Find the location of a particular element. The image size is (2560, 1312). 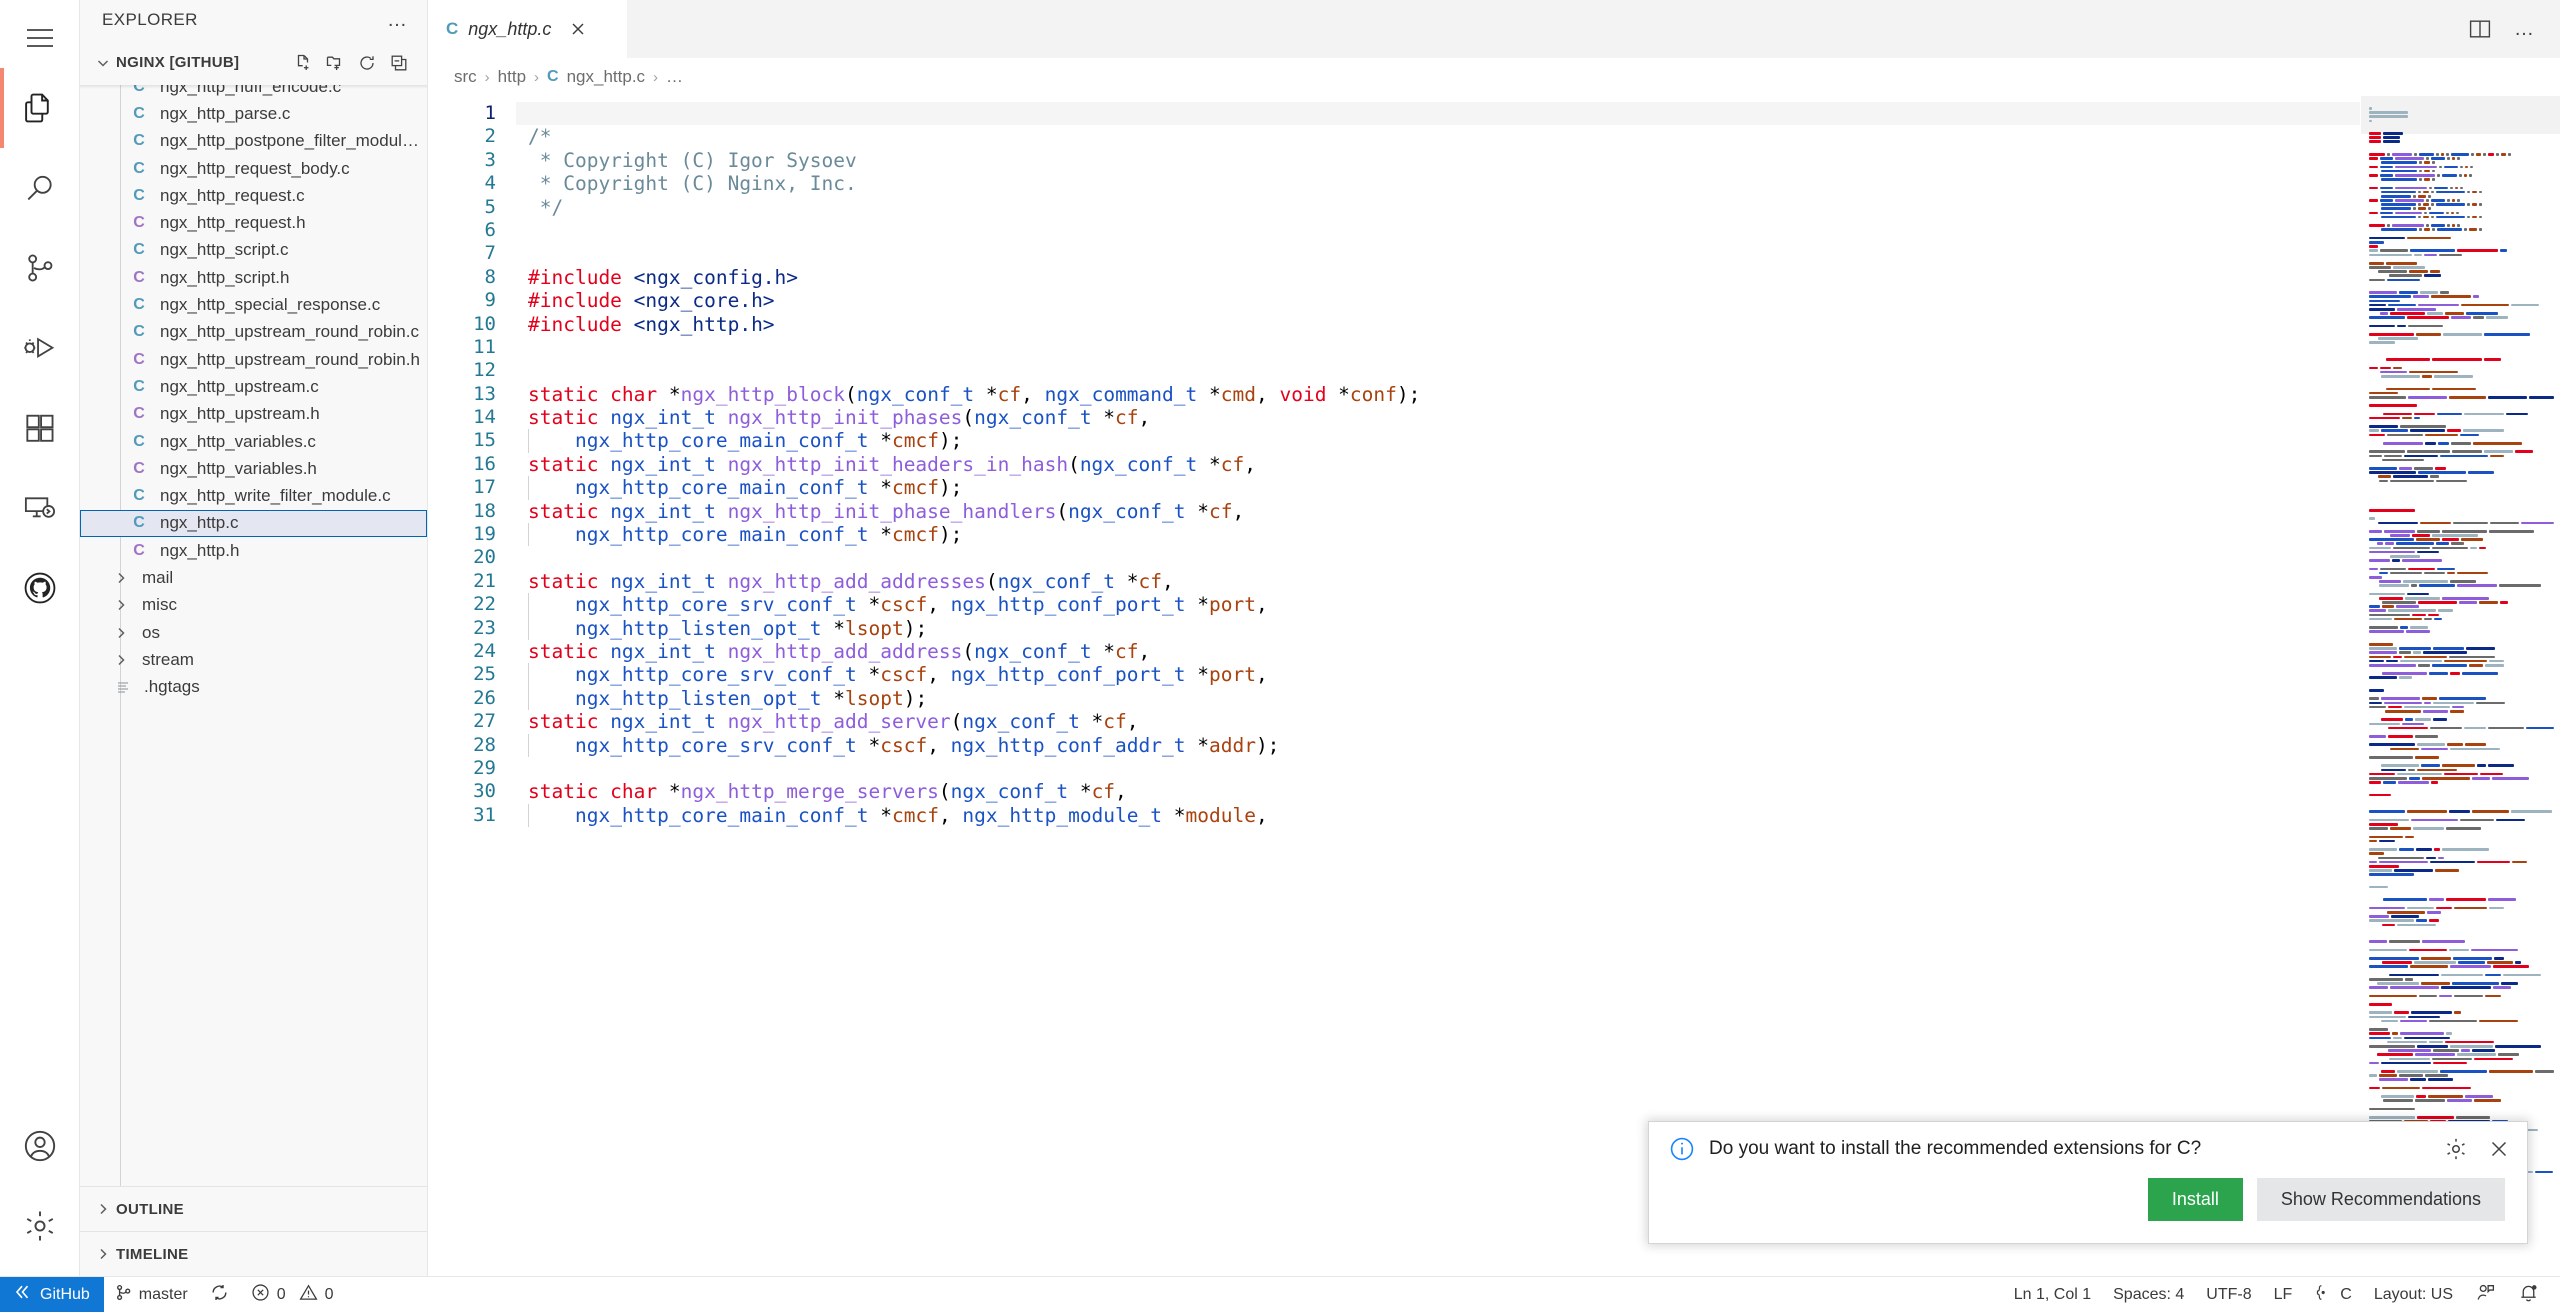

tree-row-file-ngx_http_script.c: Cngx_http_script.c is located at coordinates (253, 250).